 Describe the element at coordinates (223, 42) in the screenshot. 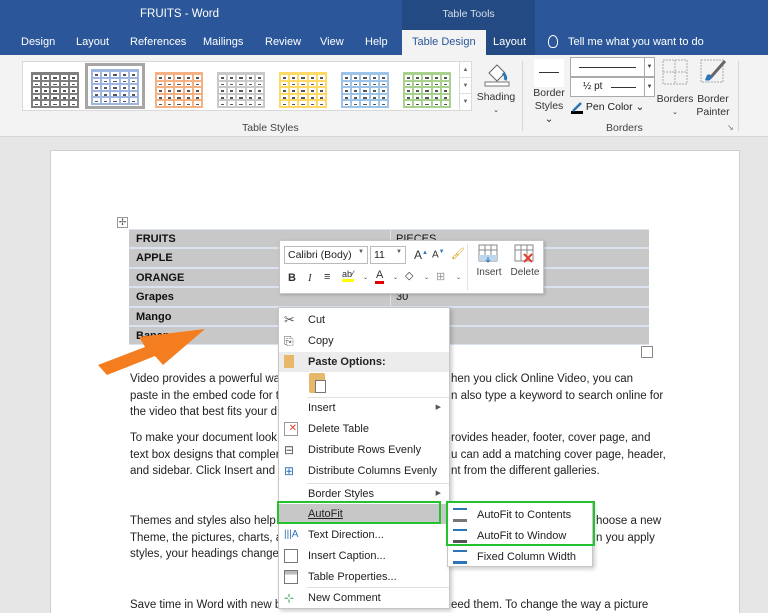

I see `tab-mailings: Mailings` at that location.